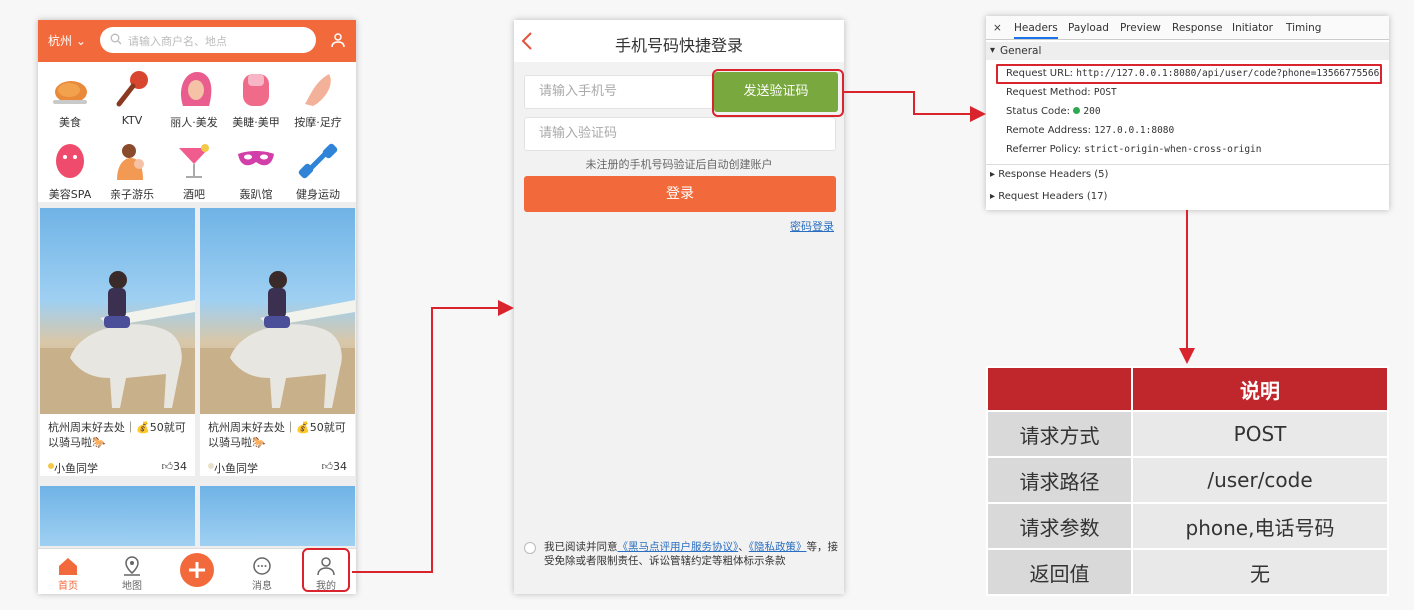 The image size is (1414, 610). What do you see at coordinates (433, 436) in the screenshot?
I see `arrow-to-login` at bounding box center [433, 436].